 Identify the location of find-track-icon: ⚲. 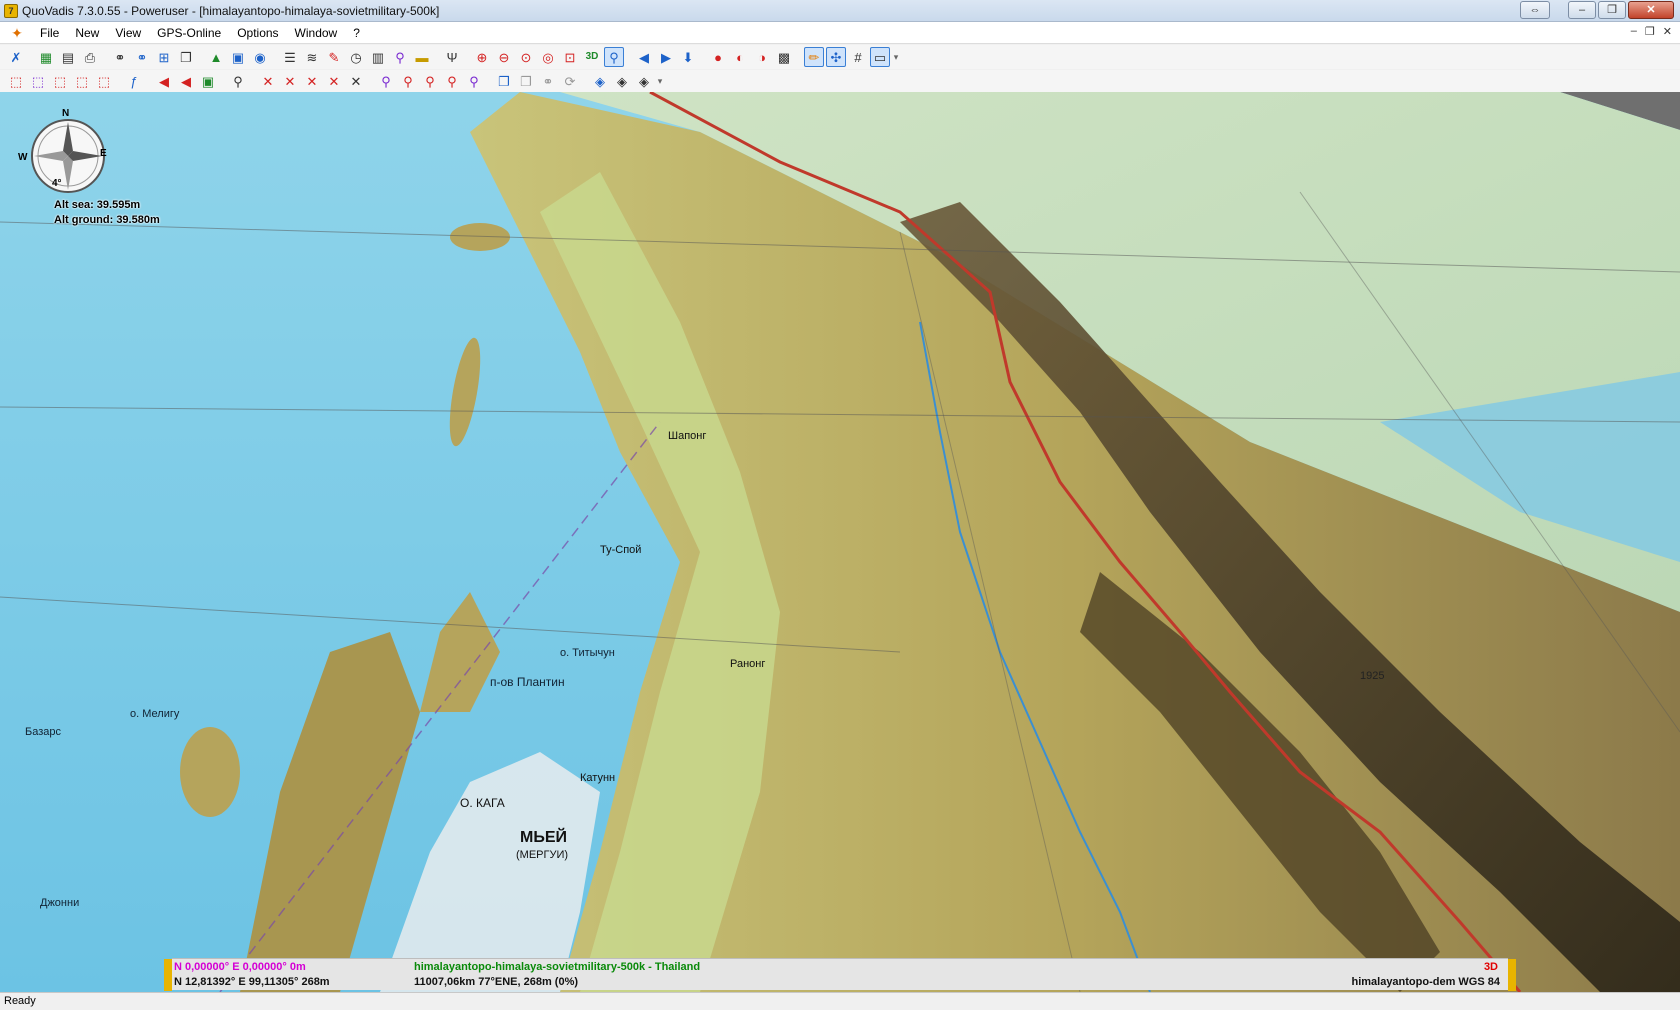
(430, 82).